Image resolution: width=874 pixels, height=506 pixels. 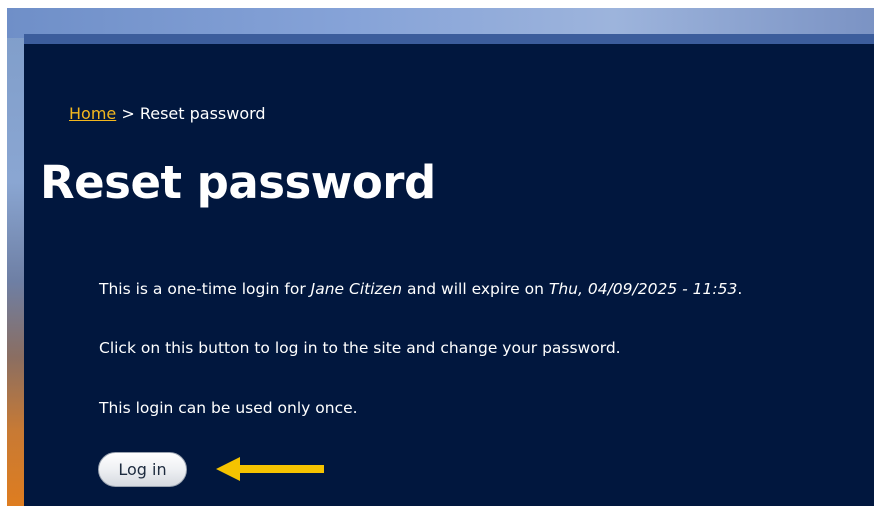 What do you see at coordinates (228, 408) in the screenshot?
I see `single-use-message: This login can be used only once.` at bounding box center [228, 408].